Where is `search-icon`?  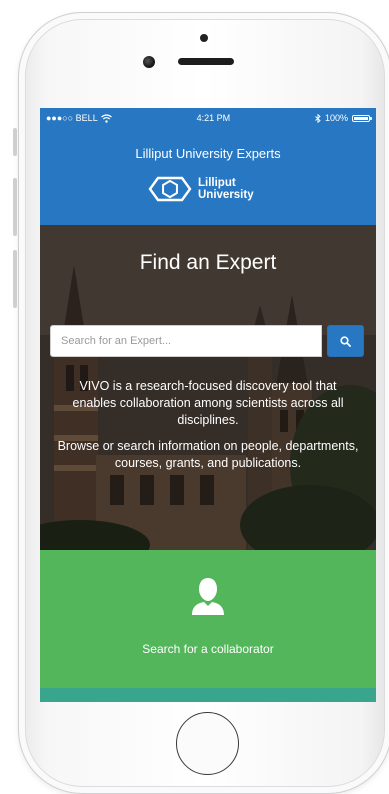 search-icon is located at coordinates (345, 341).